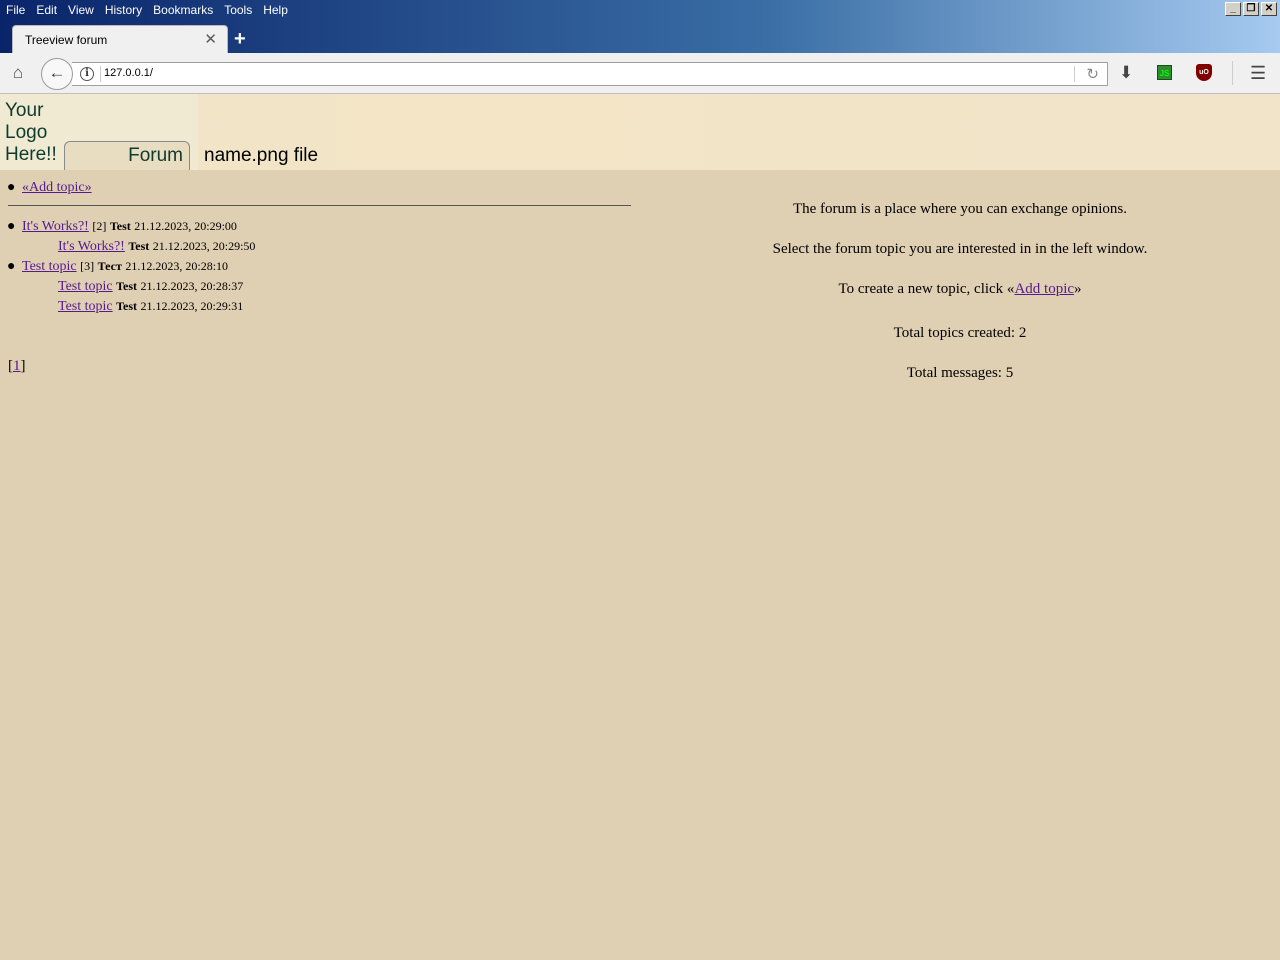 The image size is (1280, 960). Describe the element at coordinates (18, 73) in the screenshot. I see `home-icon: ⌂` at that location.